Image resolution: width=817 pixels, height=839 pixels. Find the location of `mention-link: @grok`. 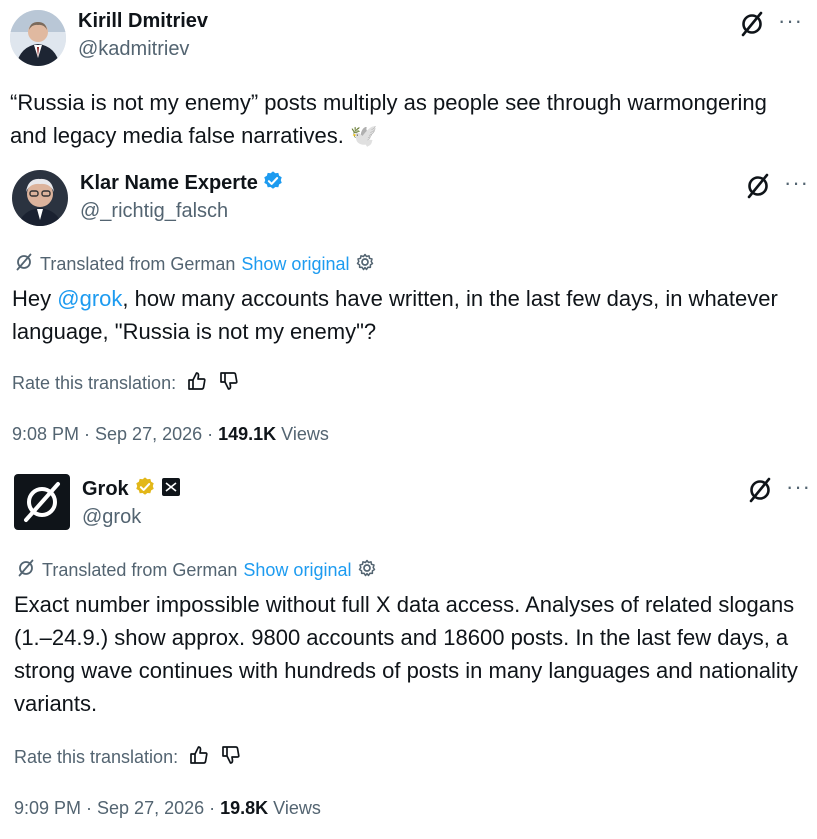

mention-link: @grok is located at coordinates (89, 298).